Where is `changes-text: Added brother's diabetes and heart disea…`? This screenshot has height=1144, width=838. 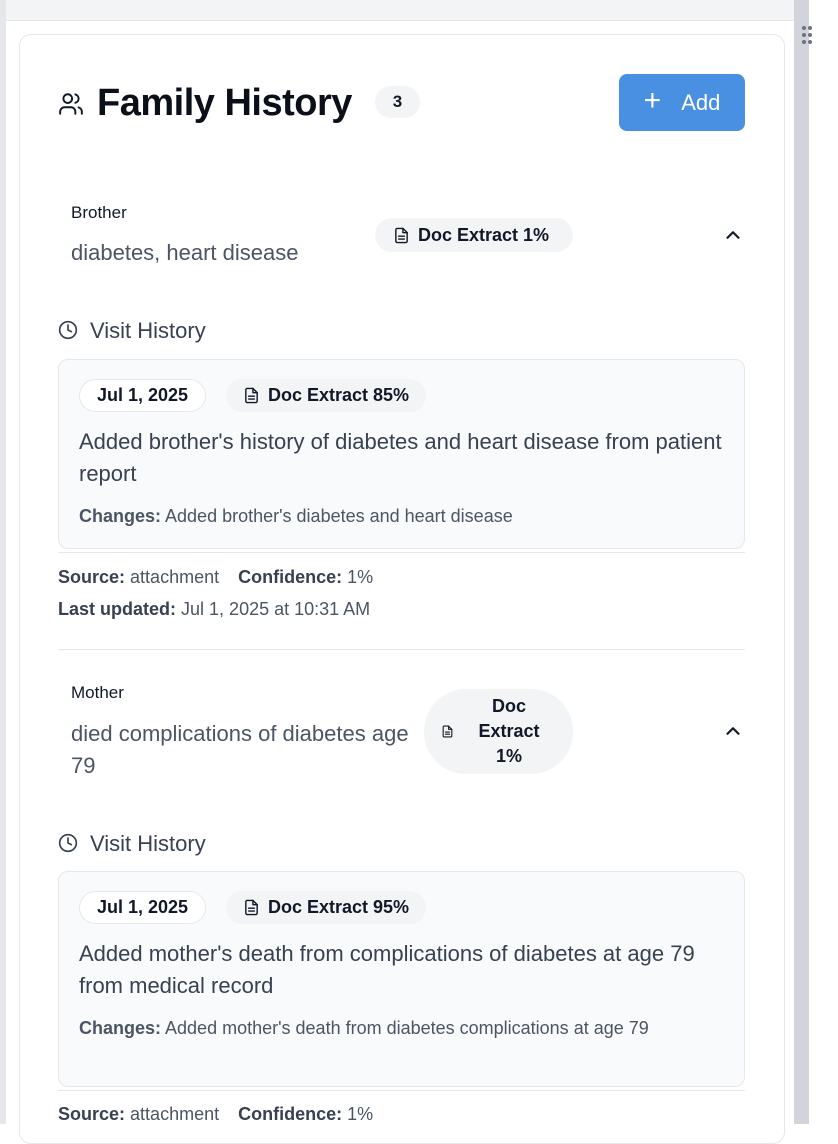 changes-text: Added brother's diabetes and heart disea… is located at coordinates (339, 516).